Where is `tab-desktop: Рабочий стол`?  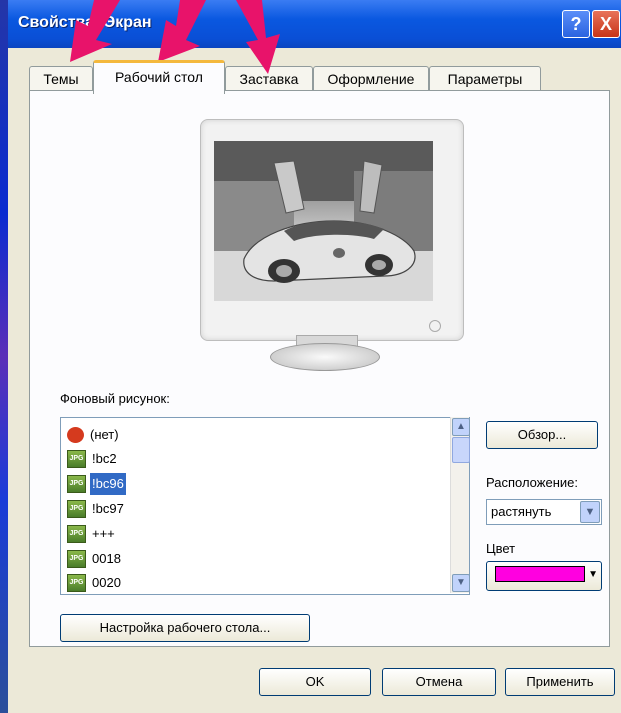
tab-desktop: Рабочий стол is located at coordinates (159, 77).